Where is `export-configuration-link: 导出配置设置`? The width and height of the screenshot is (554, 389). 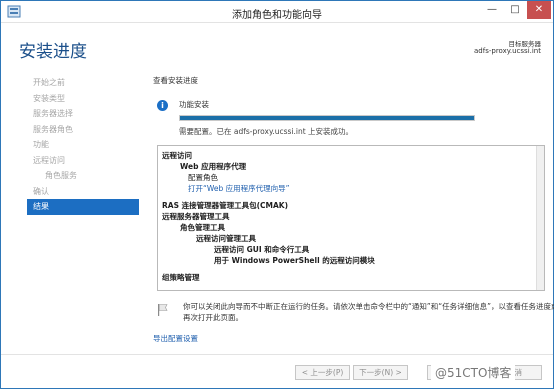
export-configuration-link: 导出配置设置 is located at coordinates (175, 338).